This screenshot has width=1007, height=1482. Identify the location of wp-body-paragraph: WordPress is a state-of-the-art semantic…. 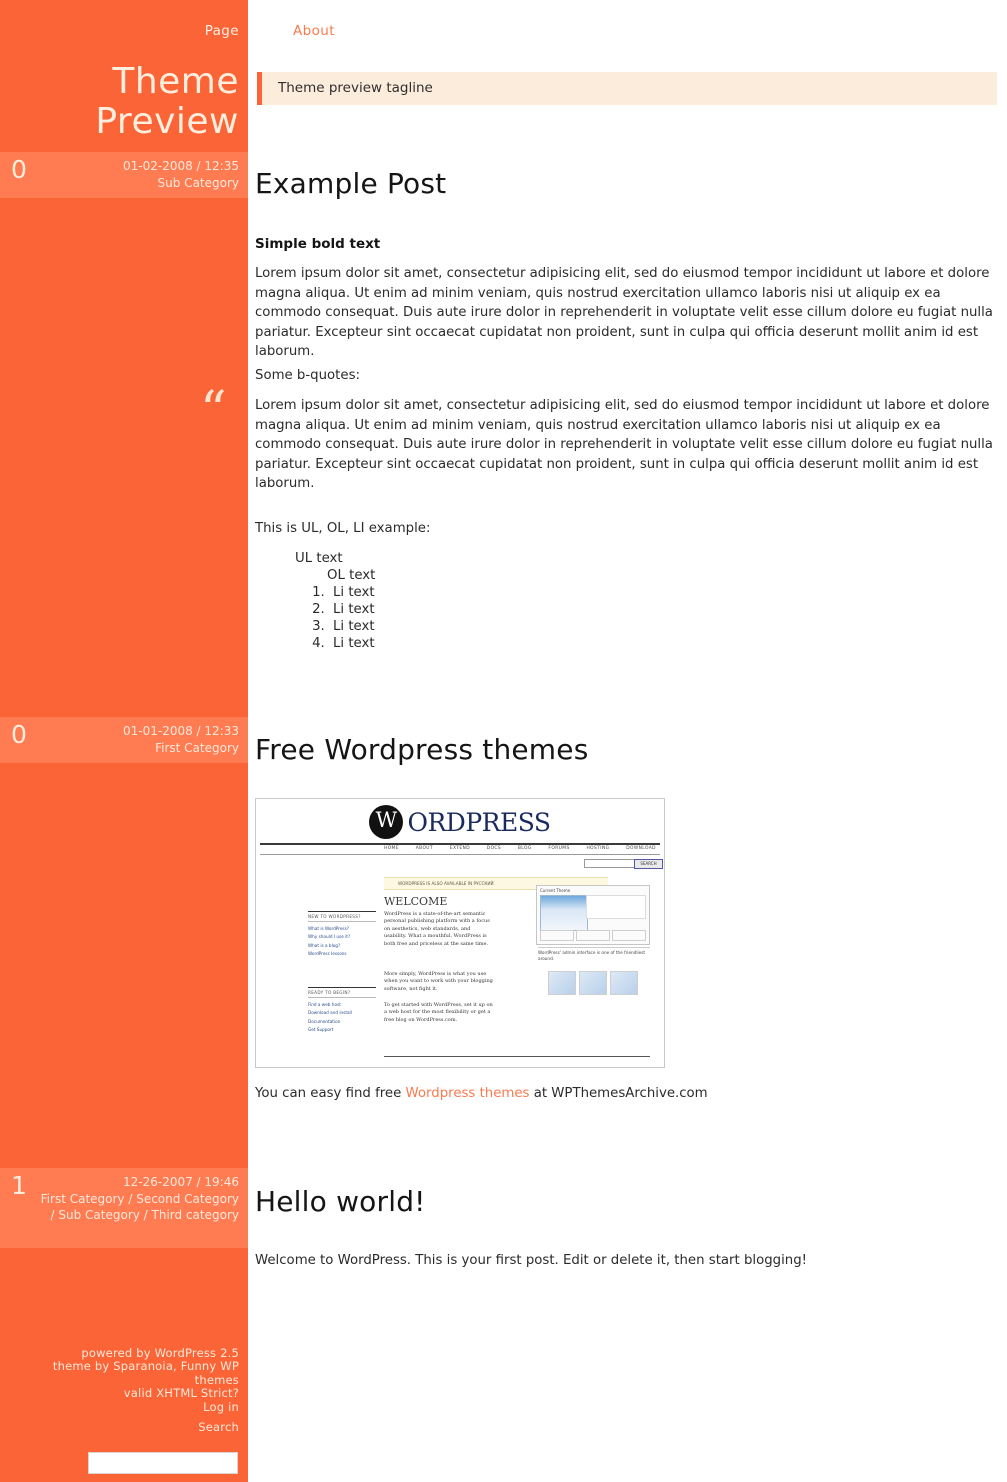
(437, 929).